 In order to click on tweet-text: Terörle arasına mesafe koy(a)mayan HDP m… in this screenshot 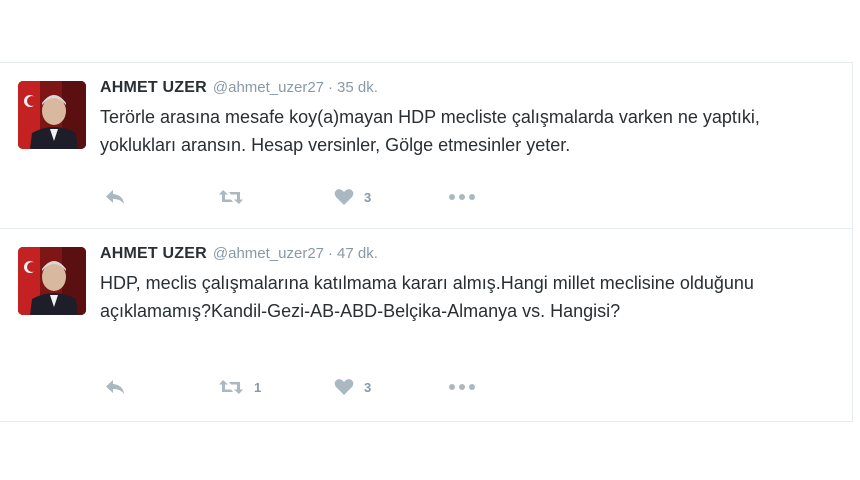, I will do `click(430, 131)`.